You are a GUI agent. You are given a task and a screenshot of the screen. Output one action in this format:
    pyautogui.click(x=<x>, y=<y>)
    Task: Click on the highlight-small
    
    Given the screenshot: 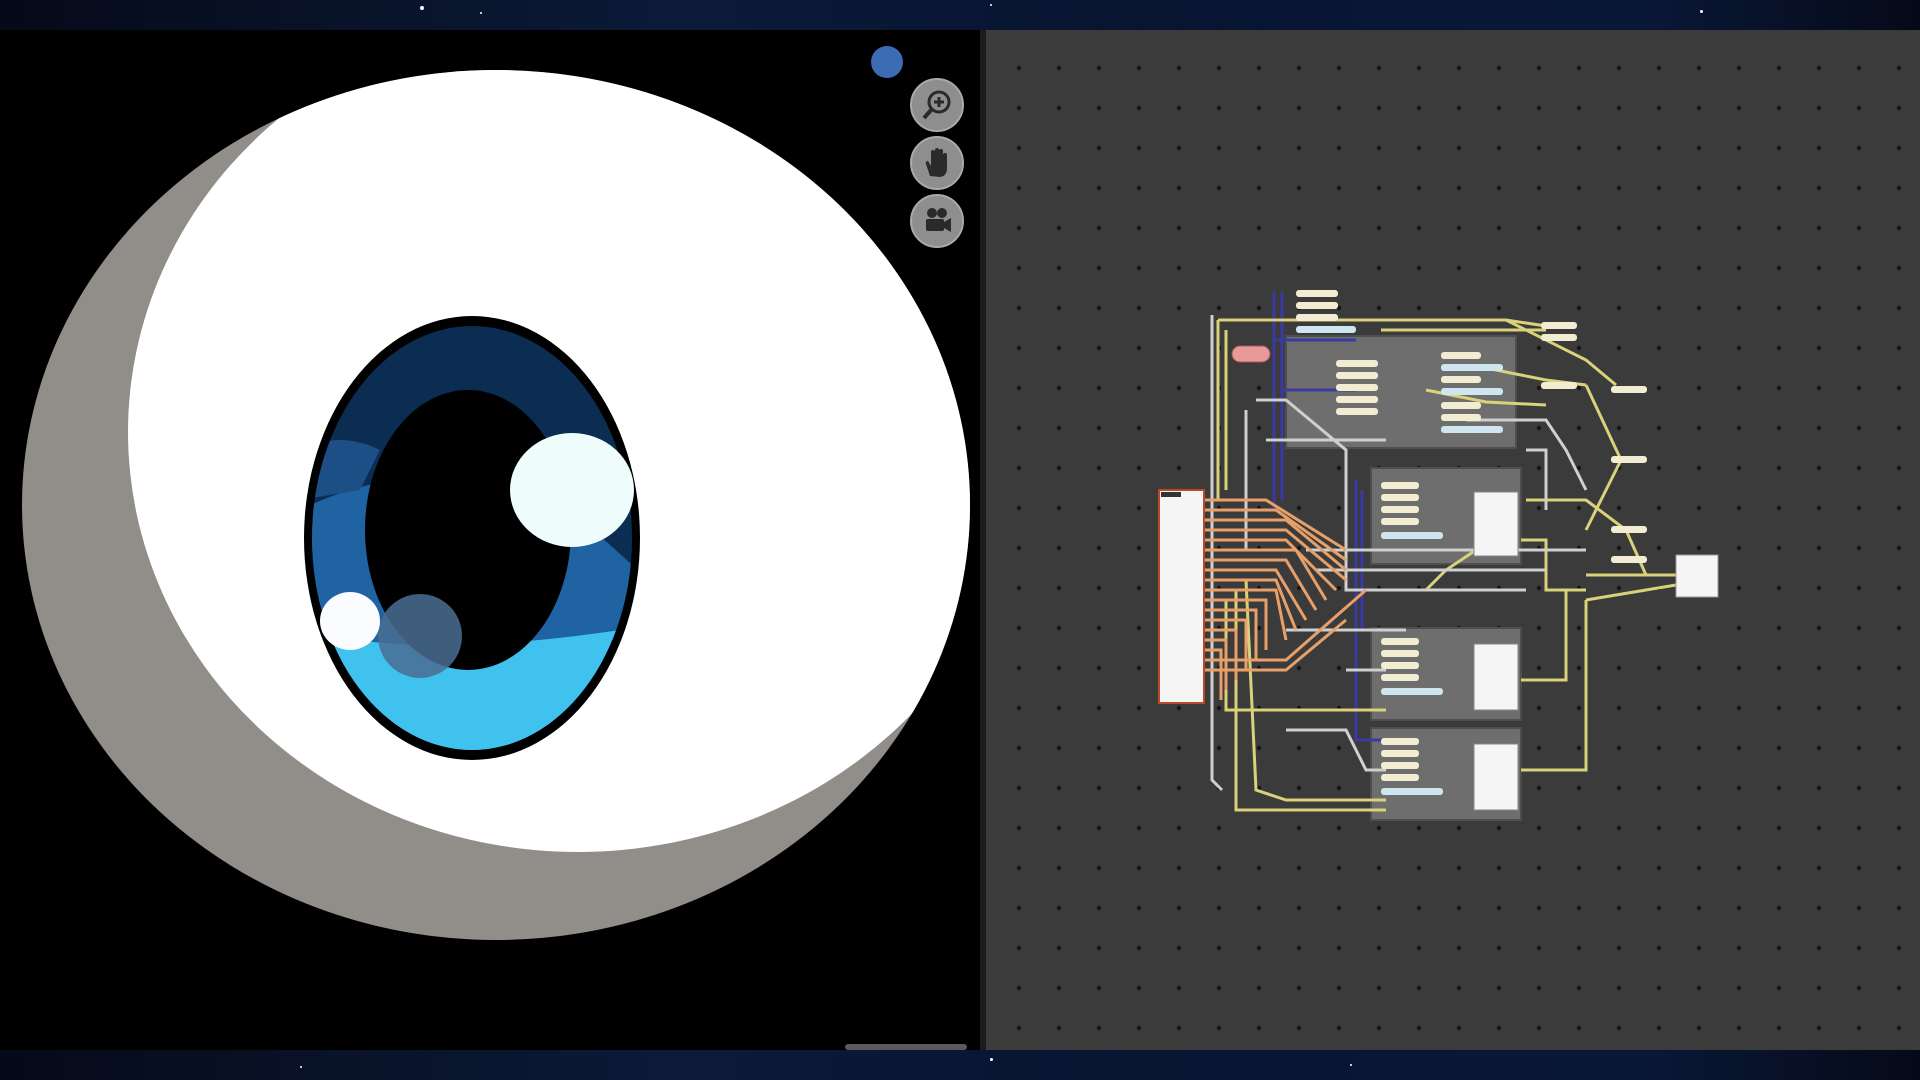 What is the action you would take?
    pyautogui.click(x=350, y=621)
    